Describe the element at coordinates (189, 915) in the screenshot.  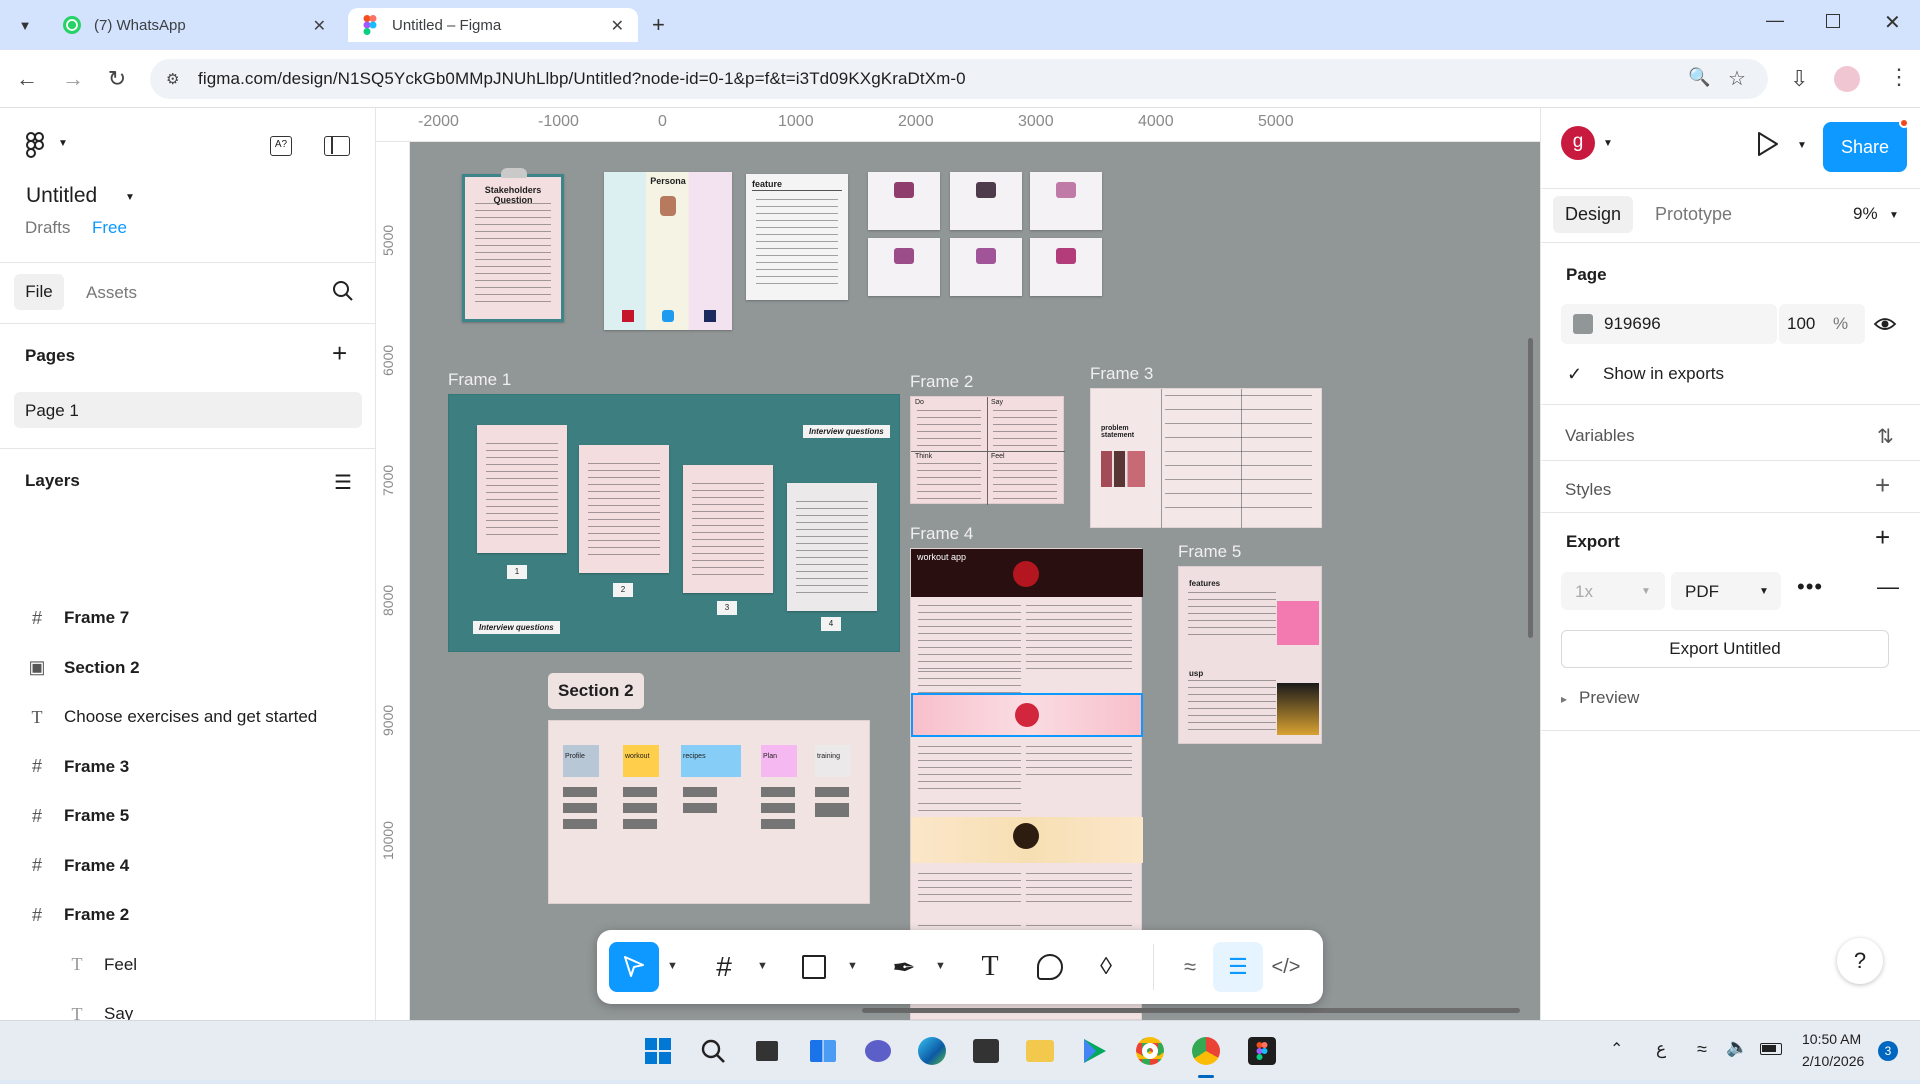
I see `layer-item: # Frame 2` at that location.